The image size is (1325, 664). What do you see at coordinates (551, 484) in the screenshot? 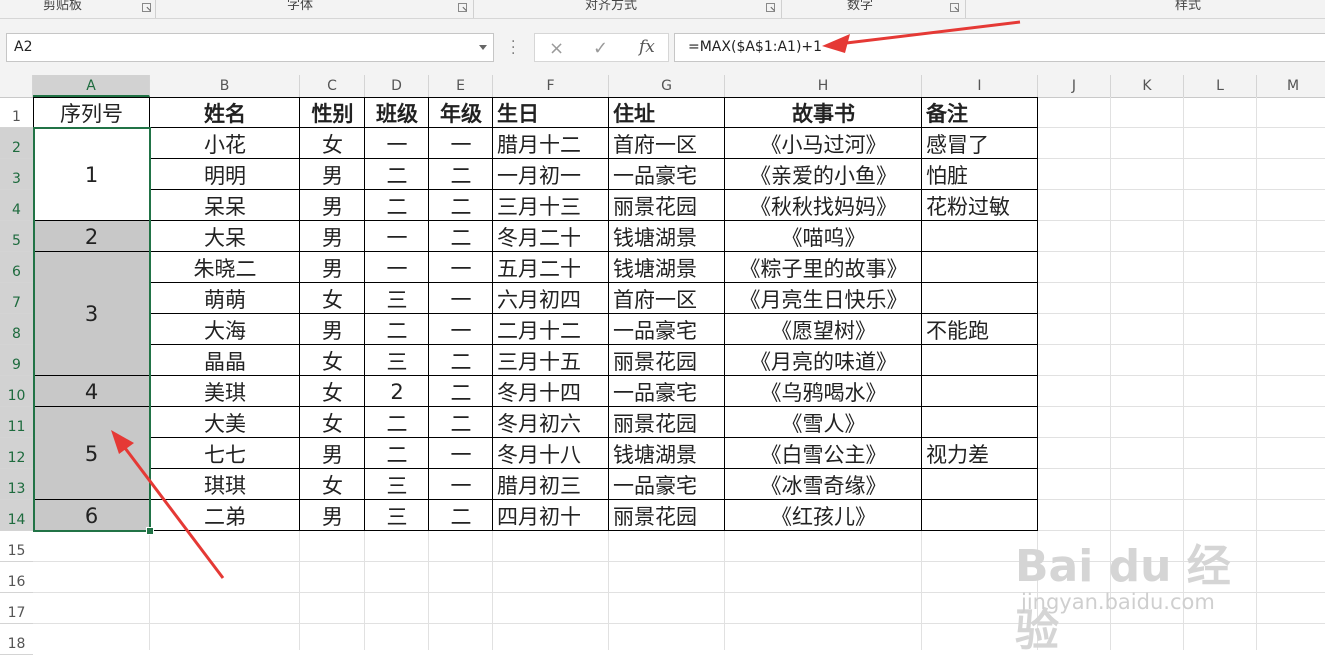
I see `cell-birthday: 腊月初三` at bounding box center [551, 484].